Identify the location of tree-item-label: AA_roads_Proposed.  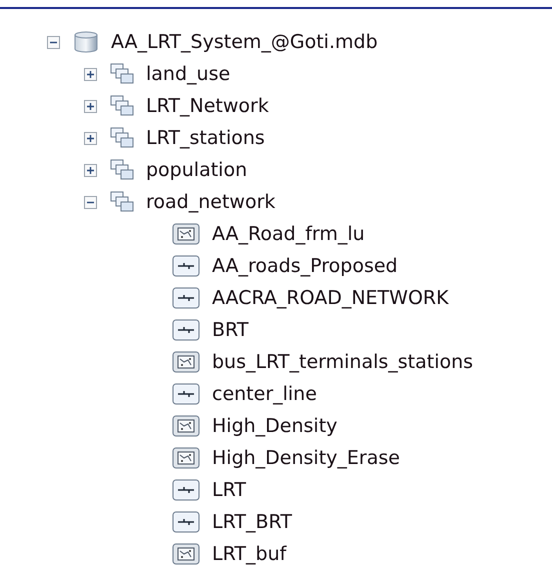
(305, 266).